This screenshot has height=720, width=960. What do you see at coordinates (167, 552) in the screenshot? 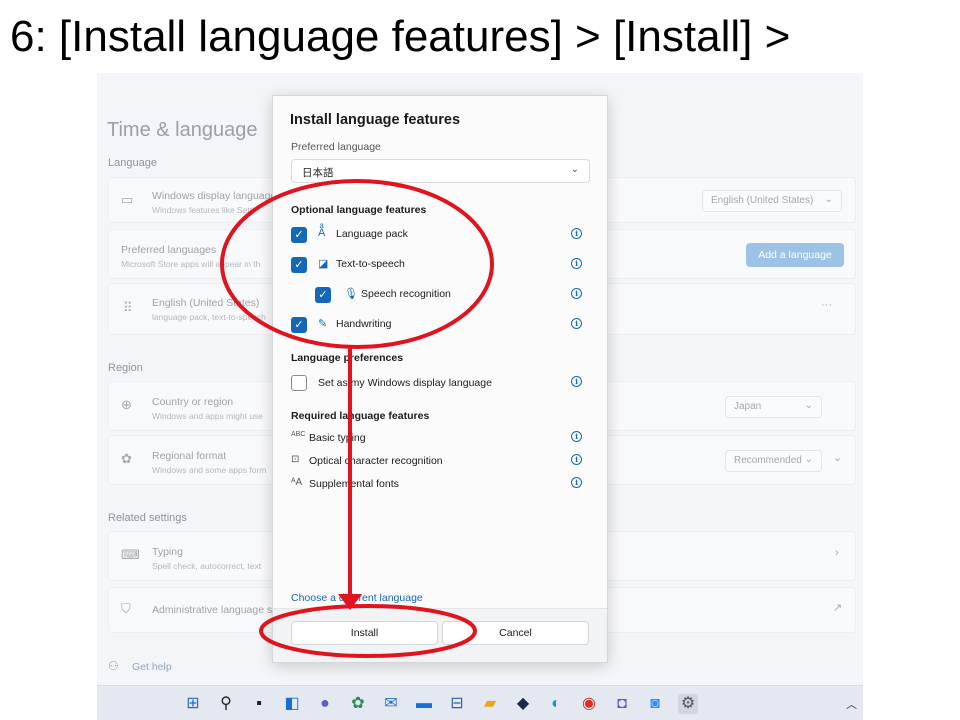
I see `typing-title: Typing` at bounding box center [167, 552].